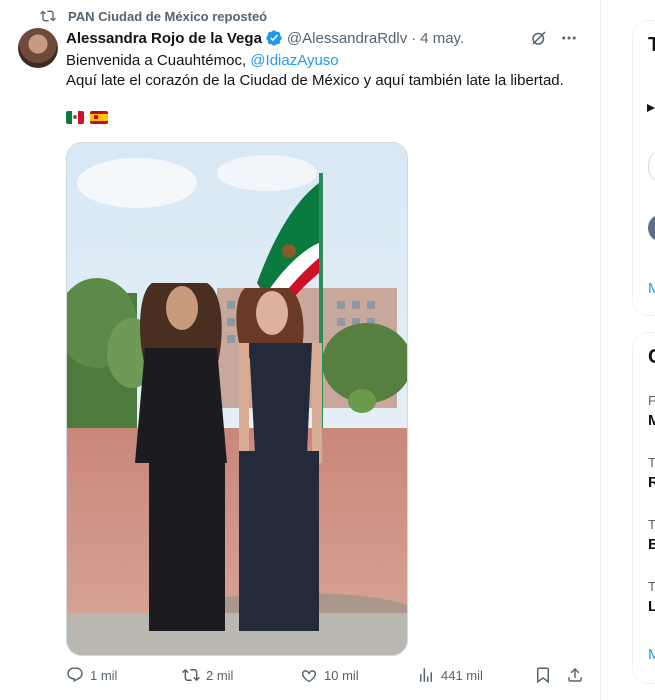 This screenshot has width=655, height=700. Describe the element at coordinates (539, 38) in the screenshot. I see `grok-icon` at that location.